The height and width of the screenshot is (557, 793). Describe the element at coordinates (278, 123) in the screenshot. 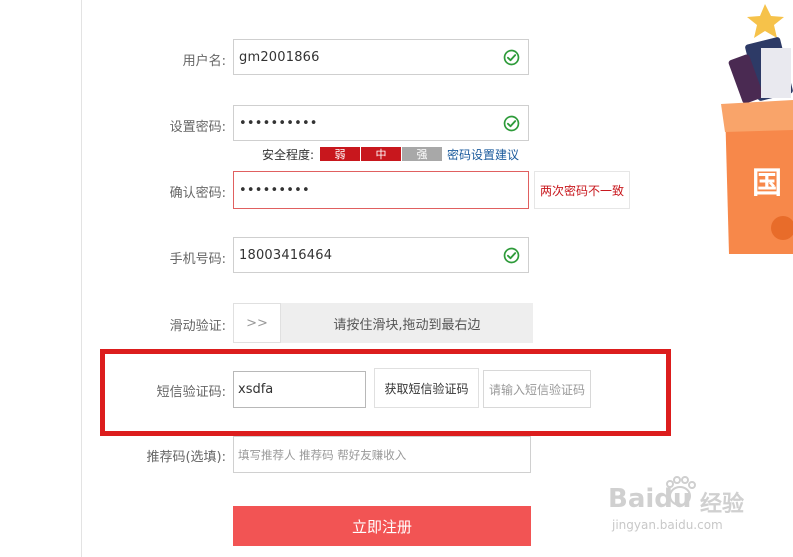

I see `password-value: ••••••••••` at that location.